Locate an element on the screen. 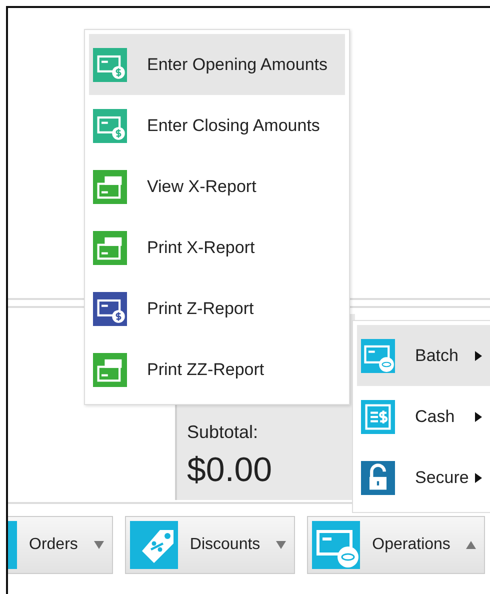 This screenshot has height=594, width=490. subtotal-label: Subtotal: is located at coordinates (223, 432).